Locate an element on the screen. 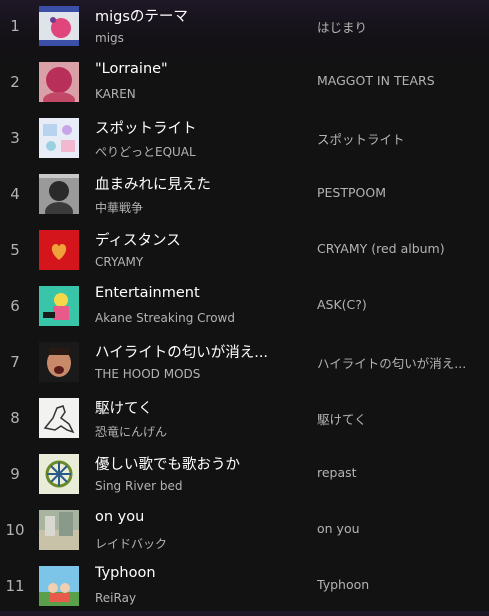 The height and width of the screenshot is (616, 489). track-album: PESTPOOM is located at coordinates (402, 192).